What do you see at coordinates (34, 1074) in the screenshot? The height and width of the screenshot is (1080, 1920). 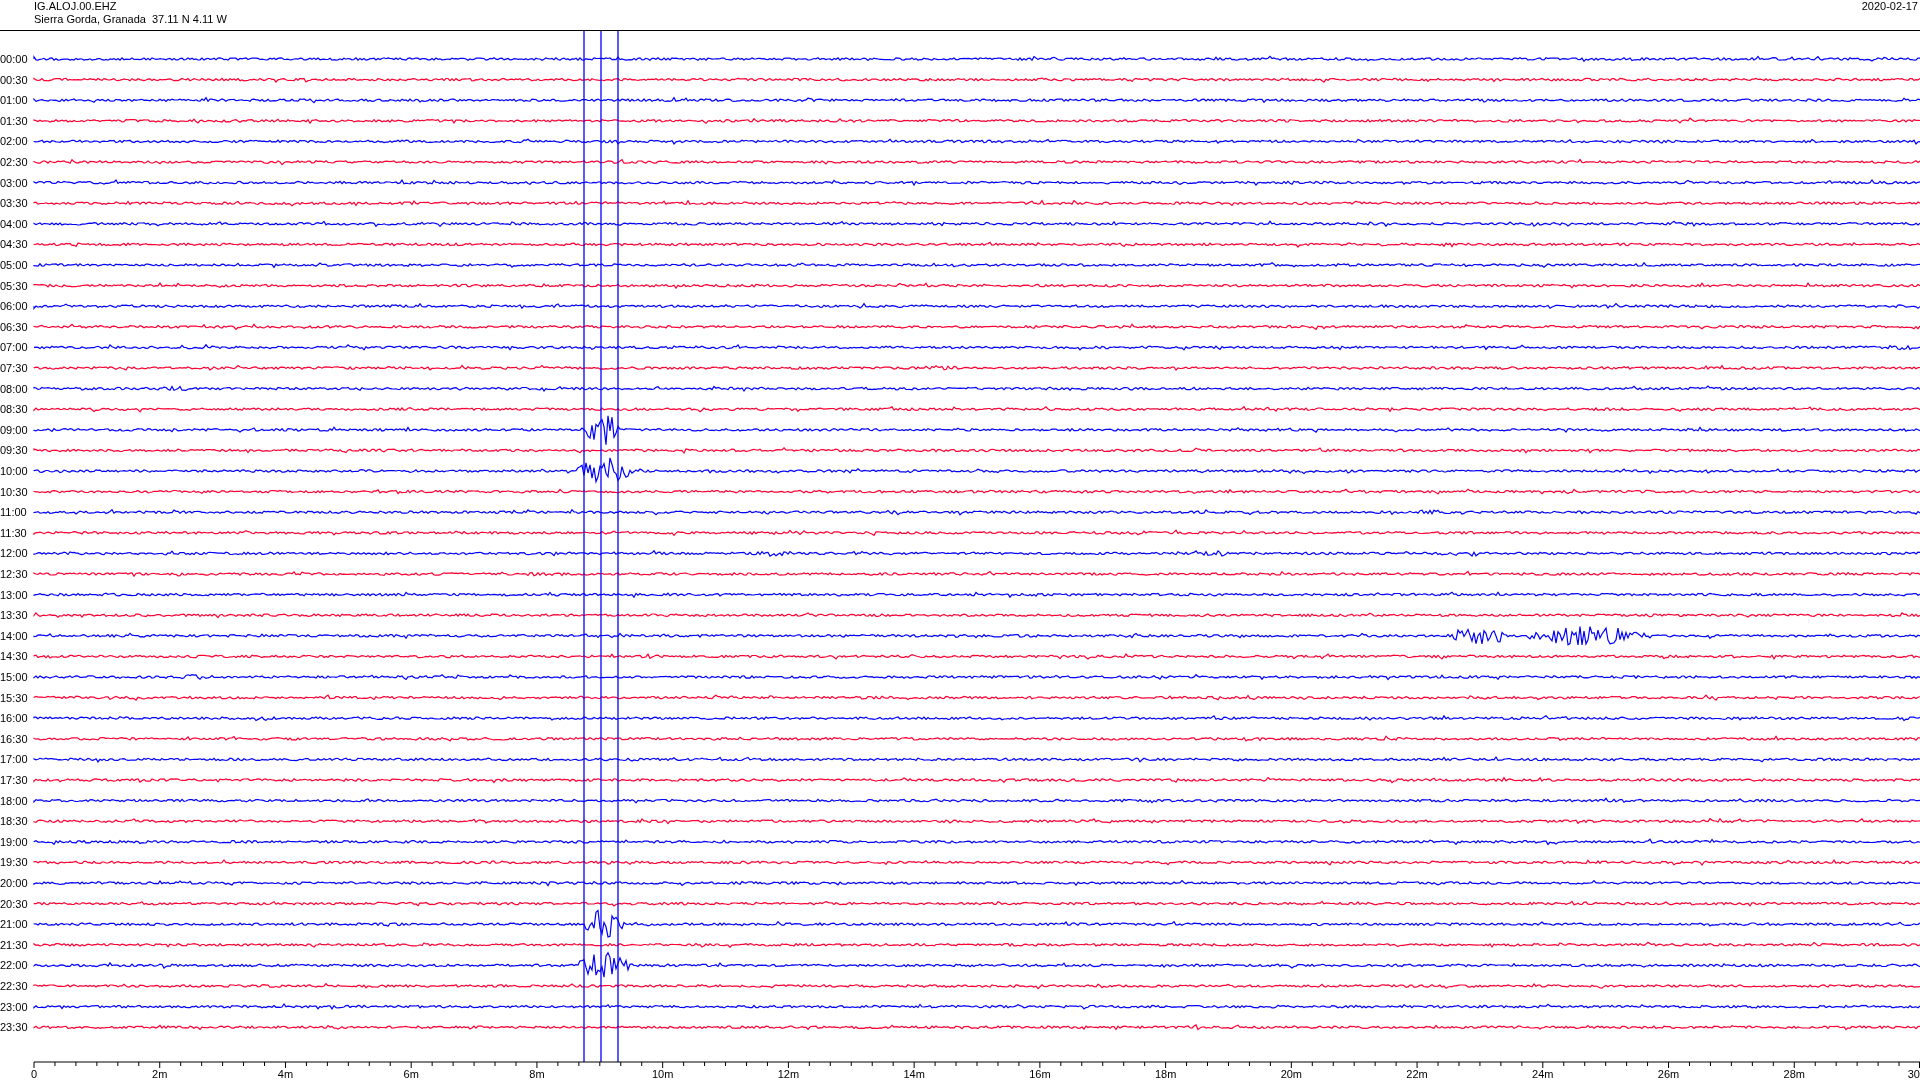 I see `axis-label: 0` at bounding box center [34, 1074].